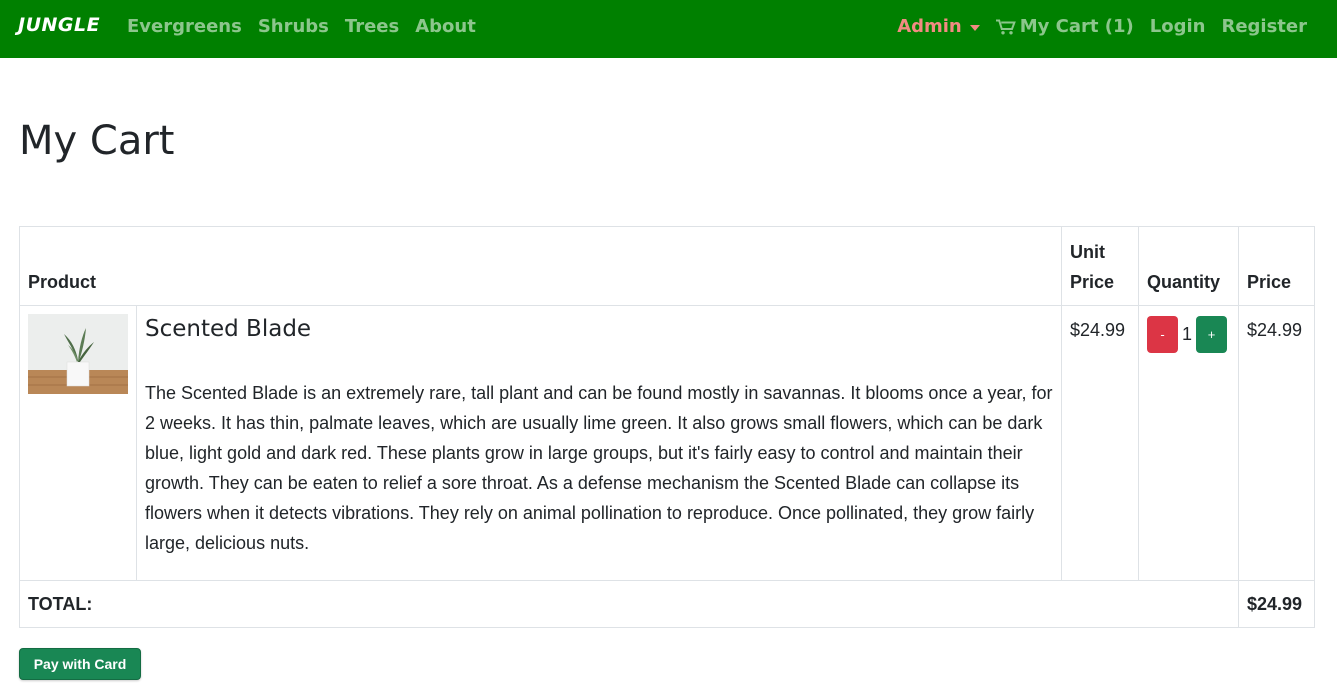  I want to click on decrease-quantity-button: -, so click(1162, 334).